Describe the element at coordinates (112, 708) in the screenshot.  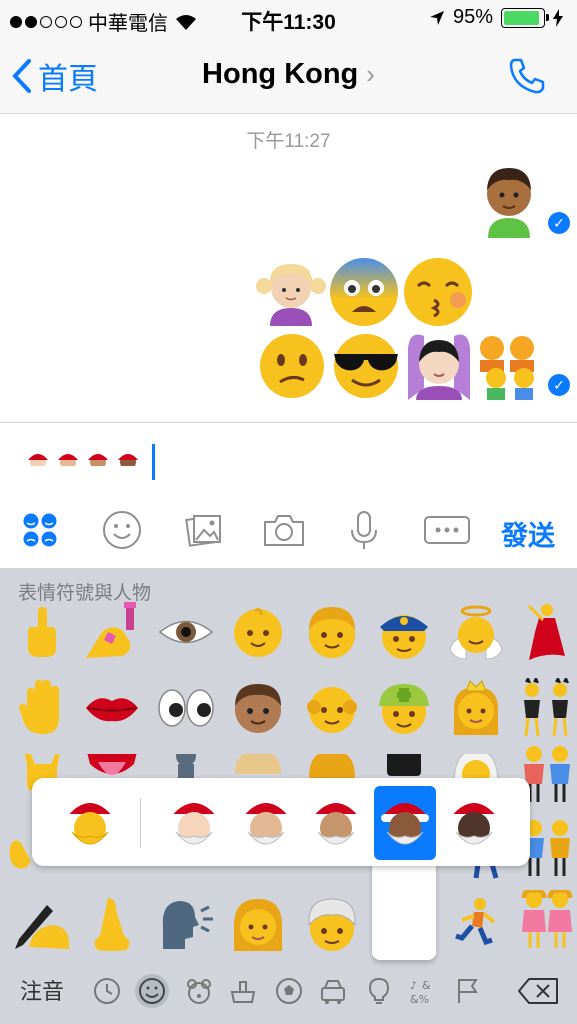
I see `lips-emoji-key` at that location.